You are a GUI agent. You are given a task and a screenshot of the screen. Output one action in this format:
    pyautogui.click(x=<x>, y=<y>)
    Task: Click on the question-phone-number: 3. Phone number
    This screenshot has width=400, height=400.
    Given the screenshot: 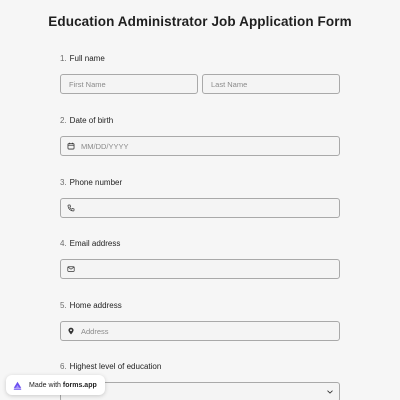 What is the action you would take?
    pyautogui.click(x=200, y=197)
    